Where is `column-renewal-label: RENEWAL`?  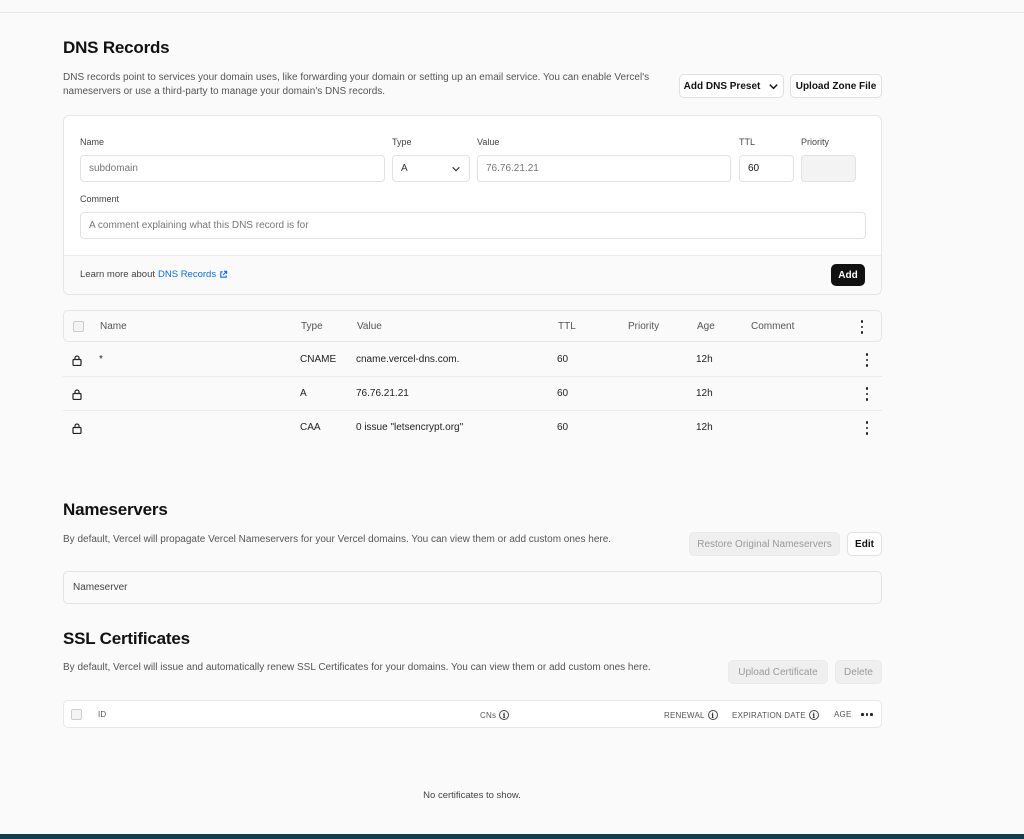
column-renewal-label: RENEWAL is located at coordinates (684, 715).